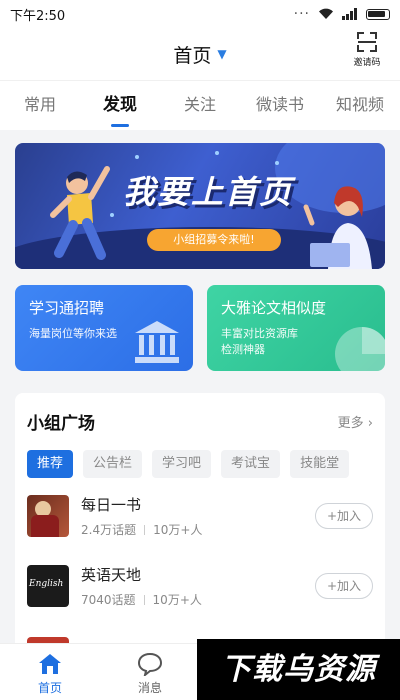  I want to click on page-title-dropdown: 首页 ▼, so click(199, 54).